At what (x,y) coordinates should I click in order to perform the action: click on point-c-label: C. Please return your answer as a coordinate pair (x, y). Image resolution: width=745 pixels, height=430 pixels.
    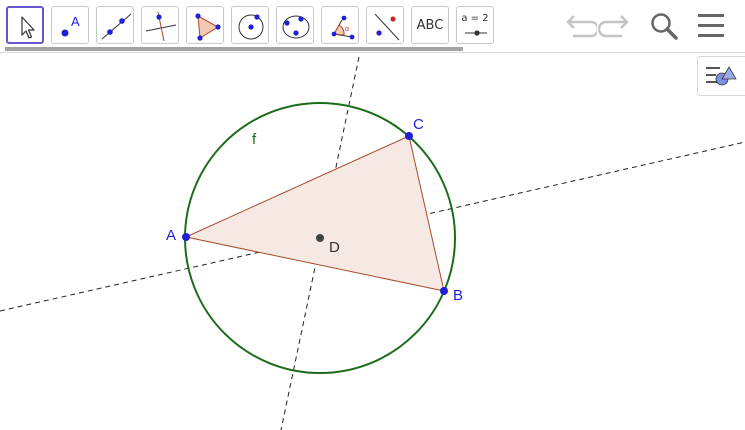
    Looking at the image, I should click on (418, 124).